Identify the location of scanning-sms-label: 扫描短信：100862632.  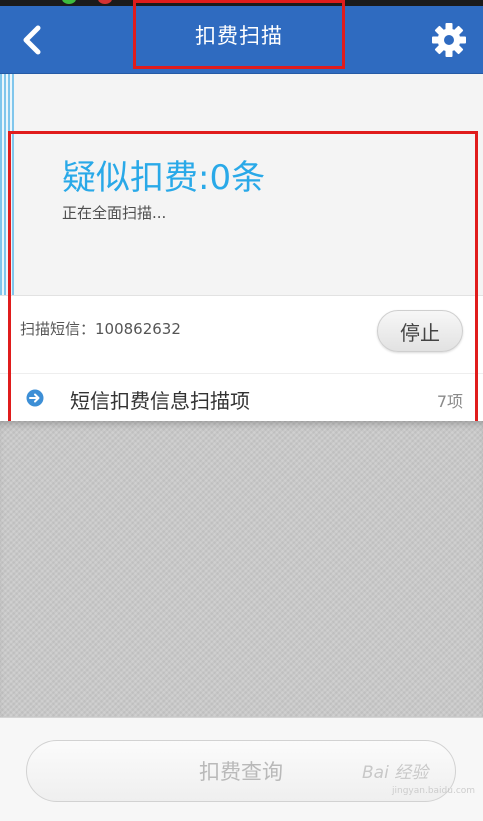
(100, 329).